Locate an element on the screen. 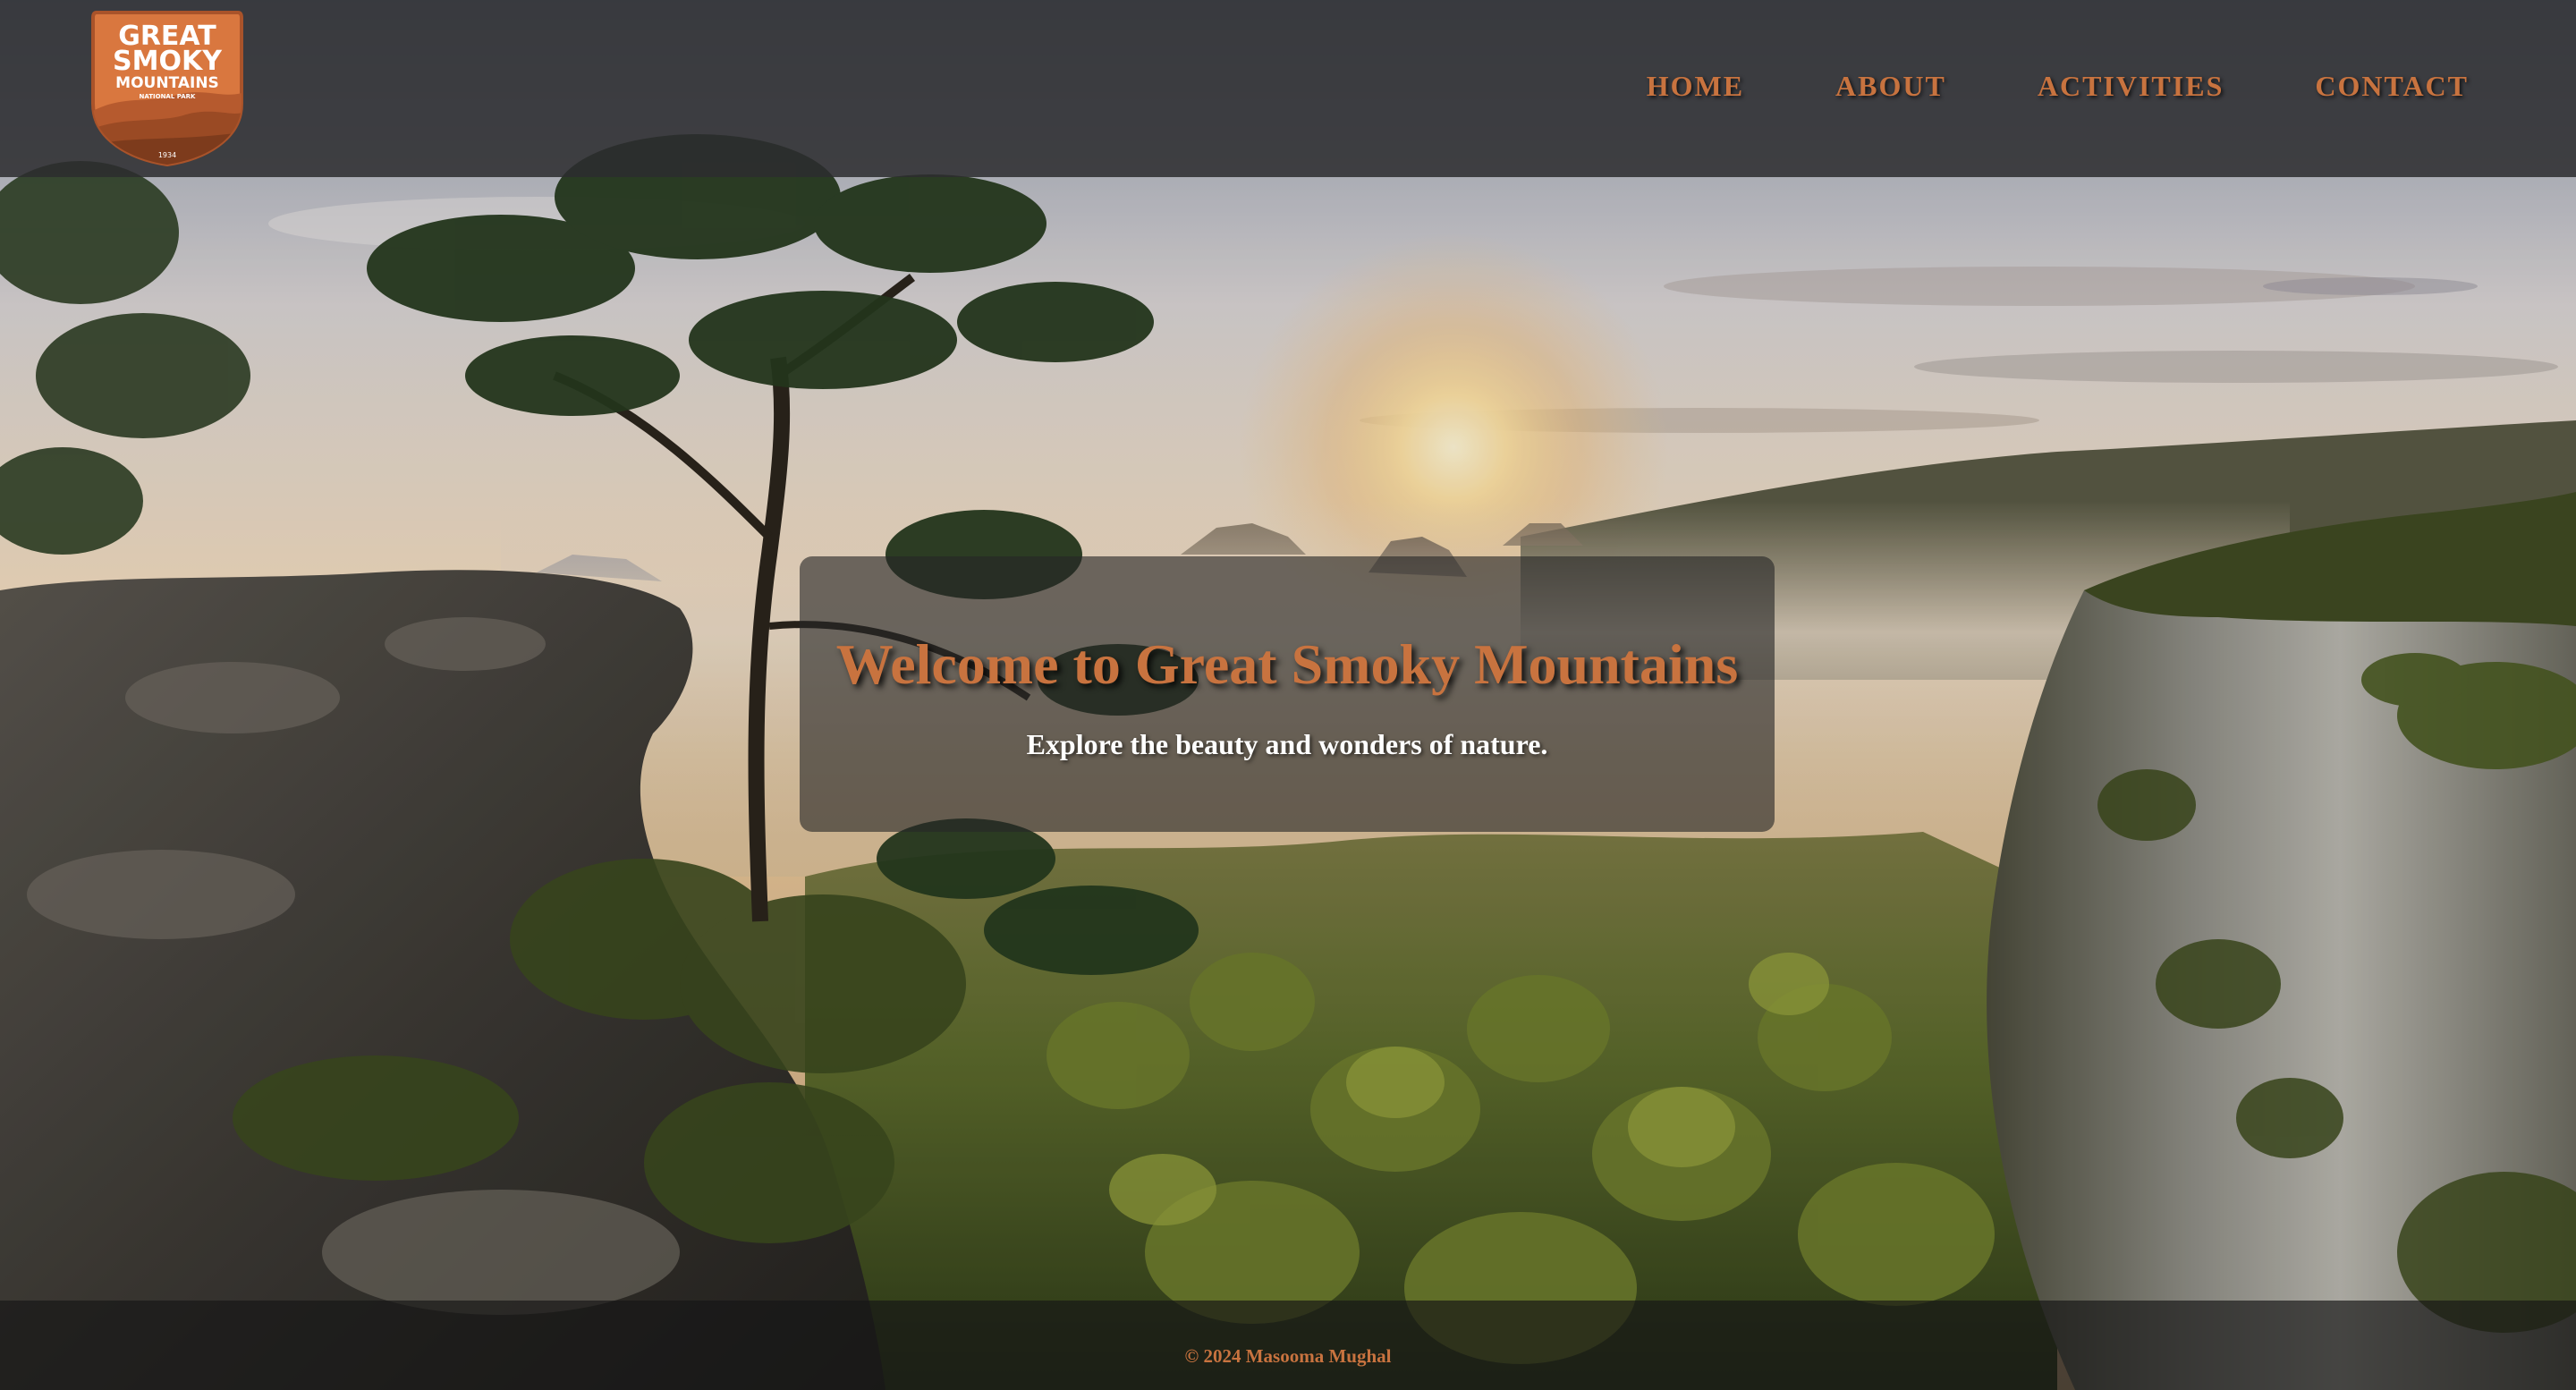 This screenshot has width=2576, height=1390. nav-item-activities: ACTIVITIES is located at coordinates (2131, 86).